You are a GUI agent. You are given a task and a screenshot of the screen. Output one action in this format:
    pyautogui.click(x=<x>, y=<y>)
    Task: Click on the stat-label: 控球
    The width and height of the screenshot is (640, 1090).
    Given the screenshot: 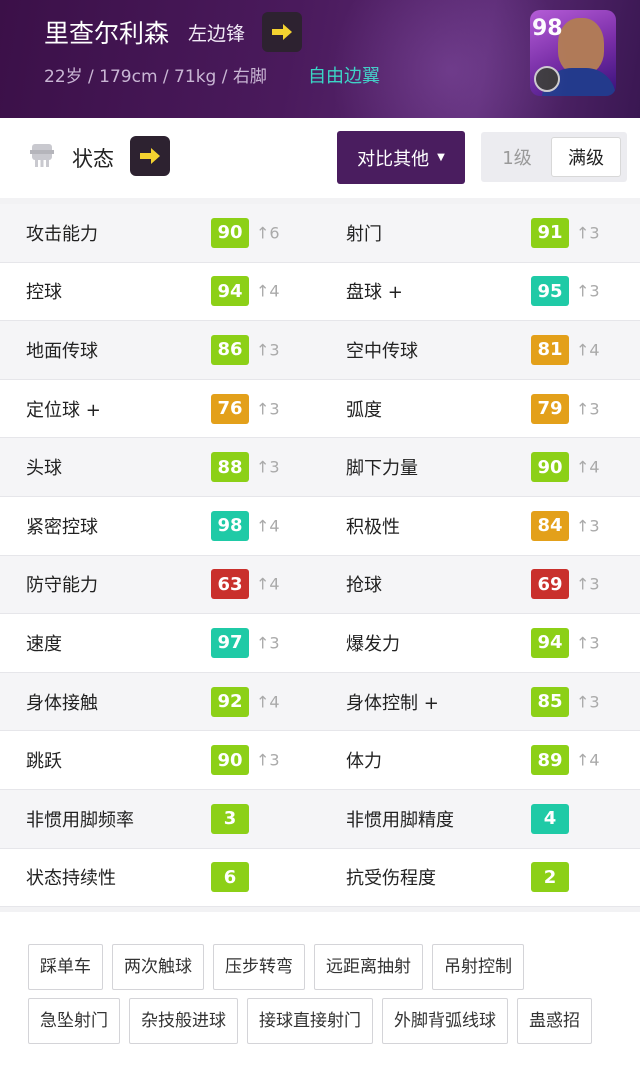 What is the action you would take?
    pyautogui.click(x=44, y=293)
    